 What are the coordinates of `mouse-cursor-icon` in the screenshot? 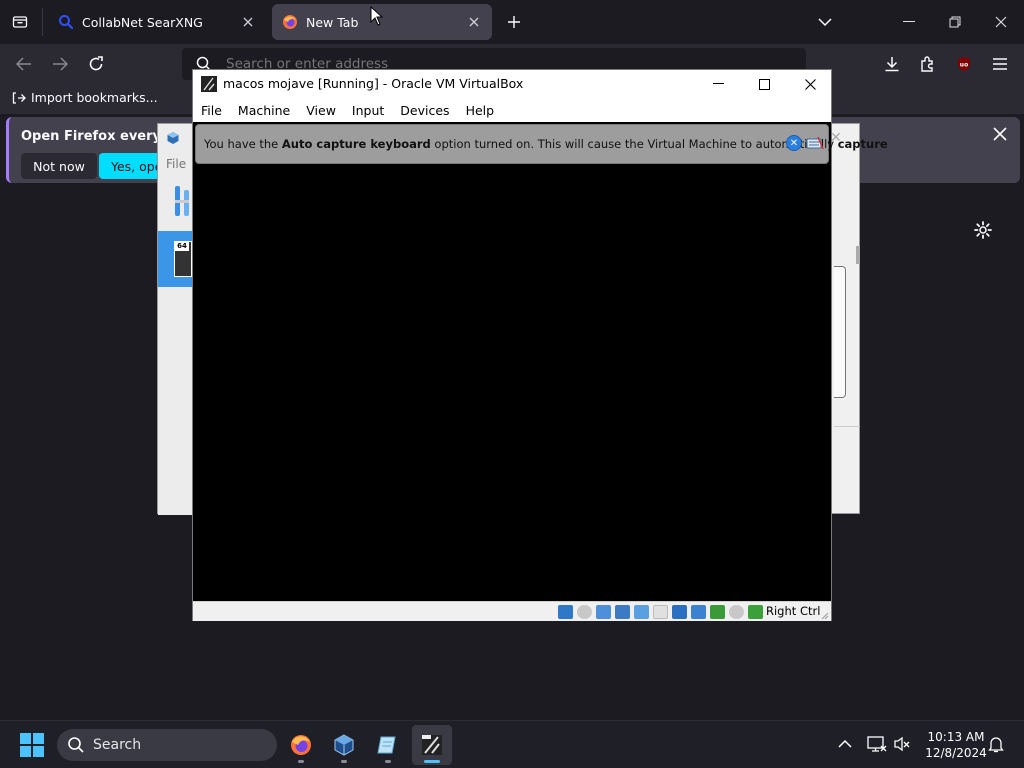 It's located at (377, 16).